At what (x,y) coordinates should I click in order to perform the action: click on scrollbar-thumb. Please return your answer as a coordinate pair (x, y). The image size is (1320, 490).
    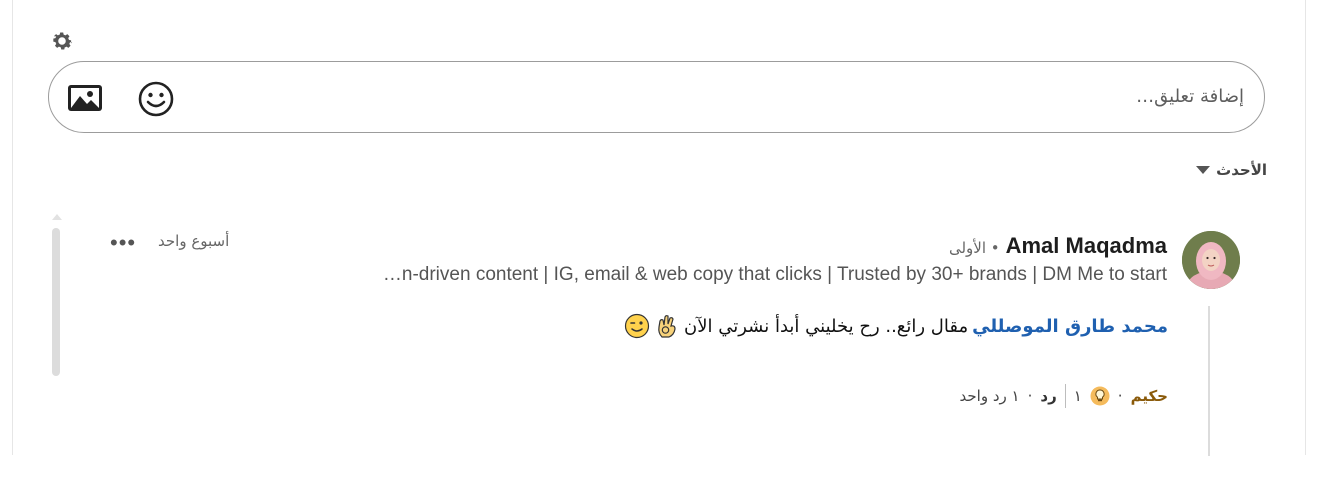
    Looking at the image, I should click on (56, 302).